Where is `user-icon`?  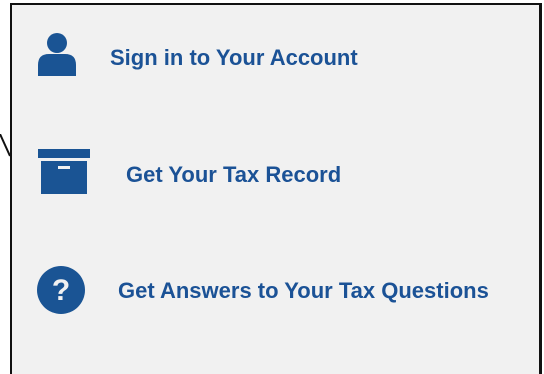 user-icon is located at coordinates (57, 54).